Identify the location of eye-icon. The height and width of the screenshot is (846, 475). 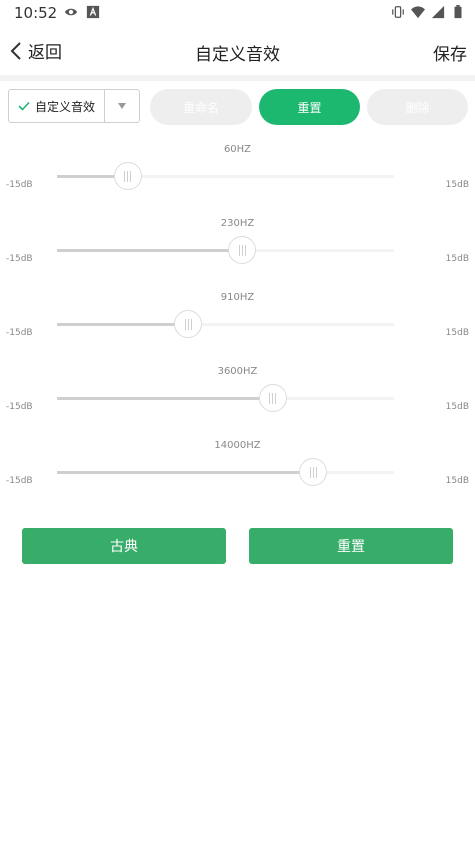
(71, 12).